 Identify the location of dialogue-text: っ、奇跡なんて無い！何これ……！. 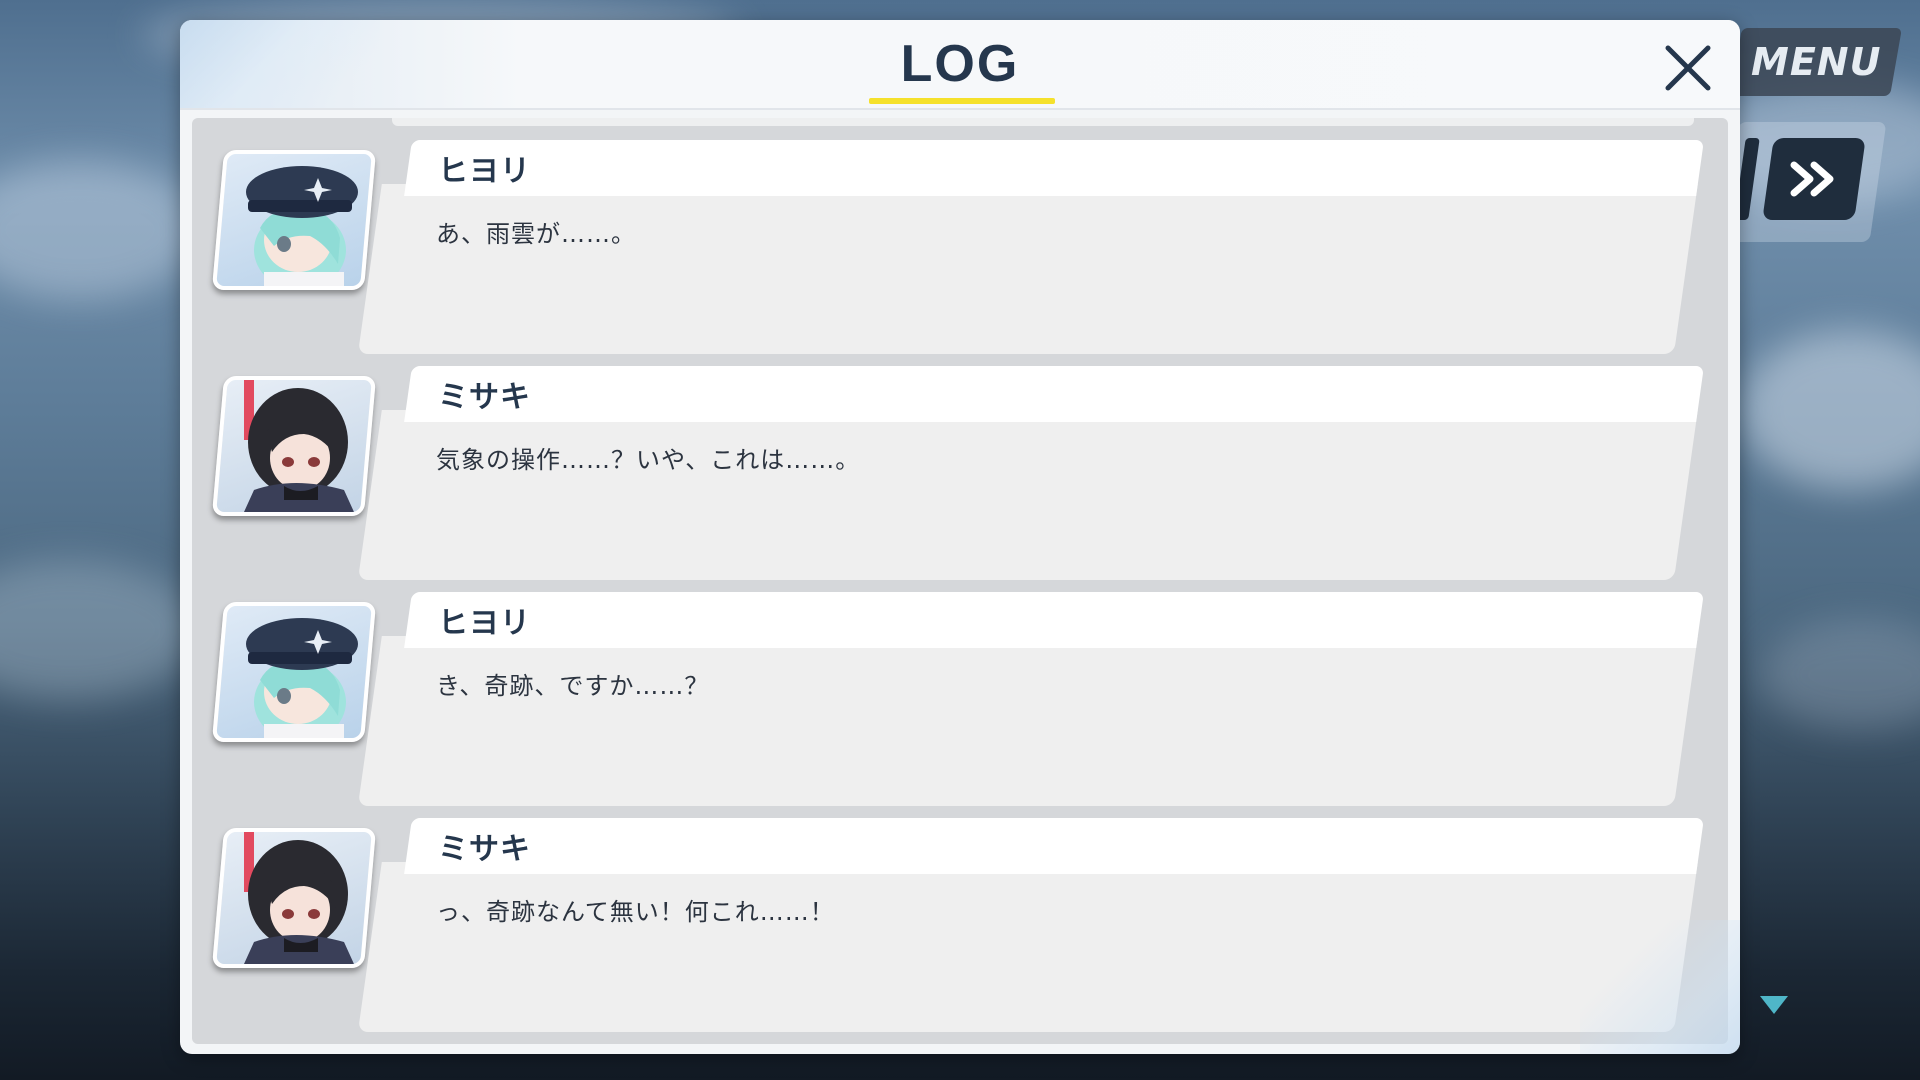
(635, 912).